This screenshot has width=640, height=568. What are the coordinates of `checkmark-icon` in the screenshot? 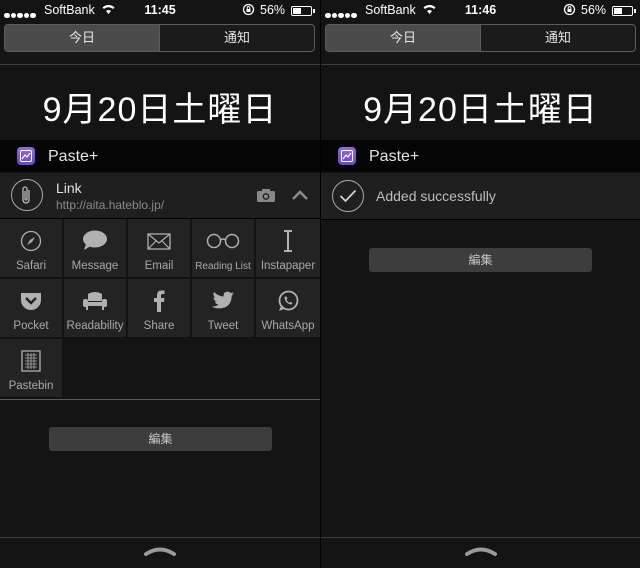 It's located at (348, 196).